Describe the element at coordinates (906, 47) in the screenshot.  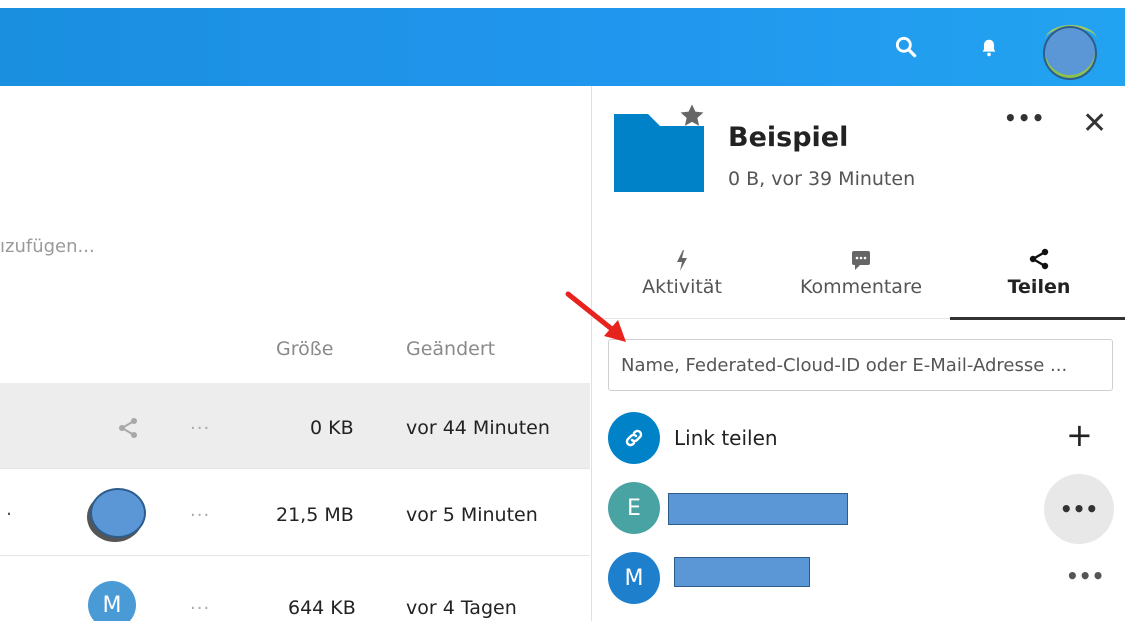
I see `search-icon` at that location.